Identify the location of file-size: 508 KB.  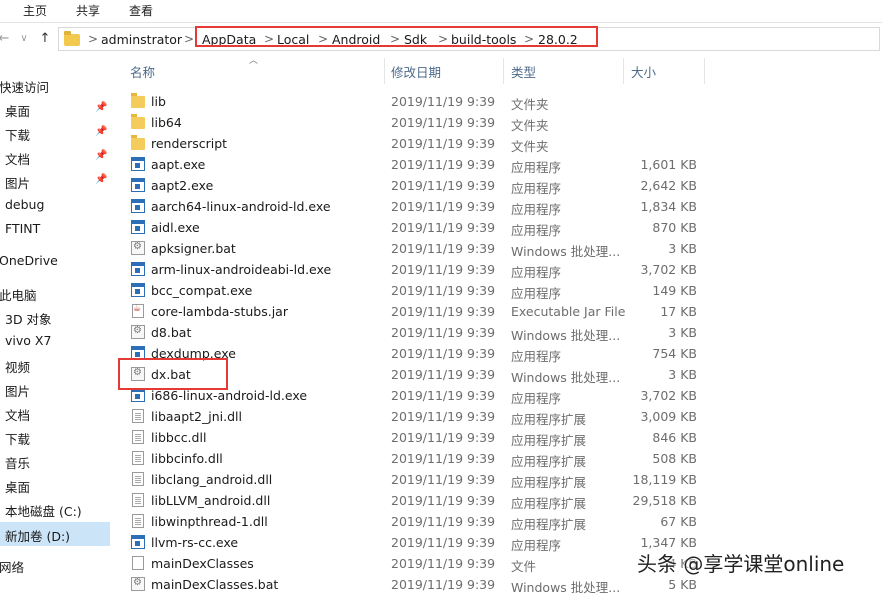
(674, 458).